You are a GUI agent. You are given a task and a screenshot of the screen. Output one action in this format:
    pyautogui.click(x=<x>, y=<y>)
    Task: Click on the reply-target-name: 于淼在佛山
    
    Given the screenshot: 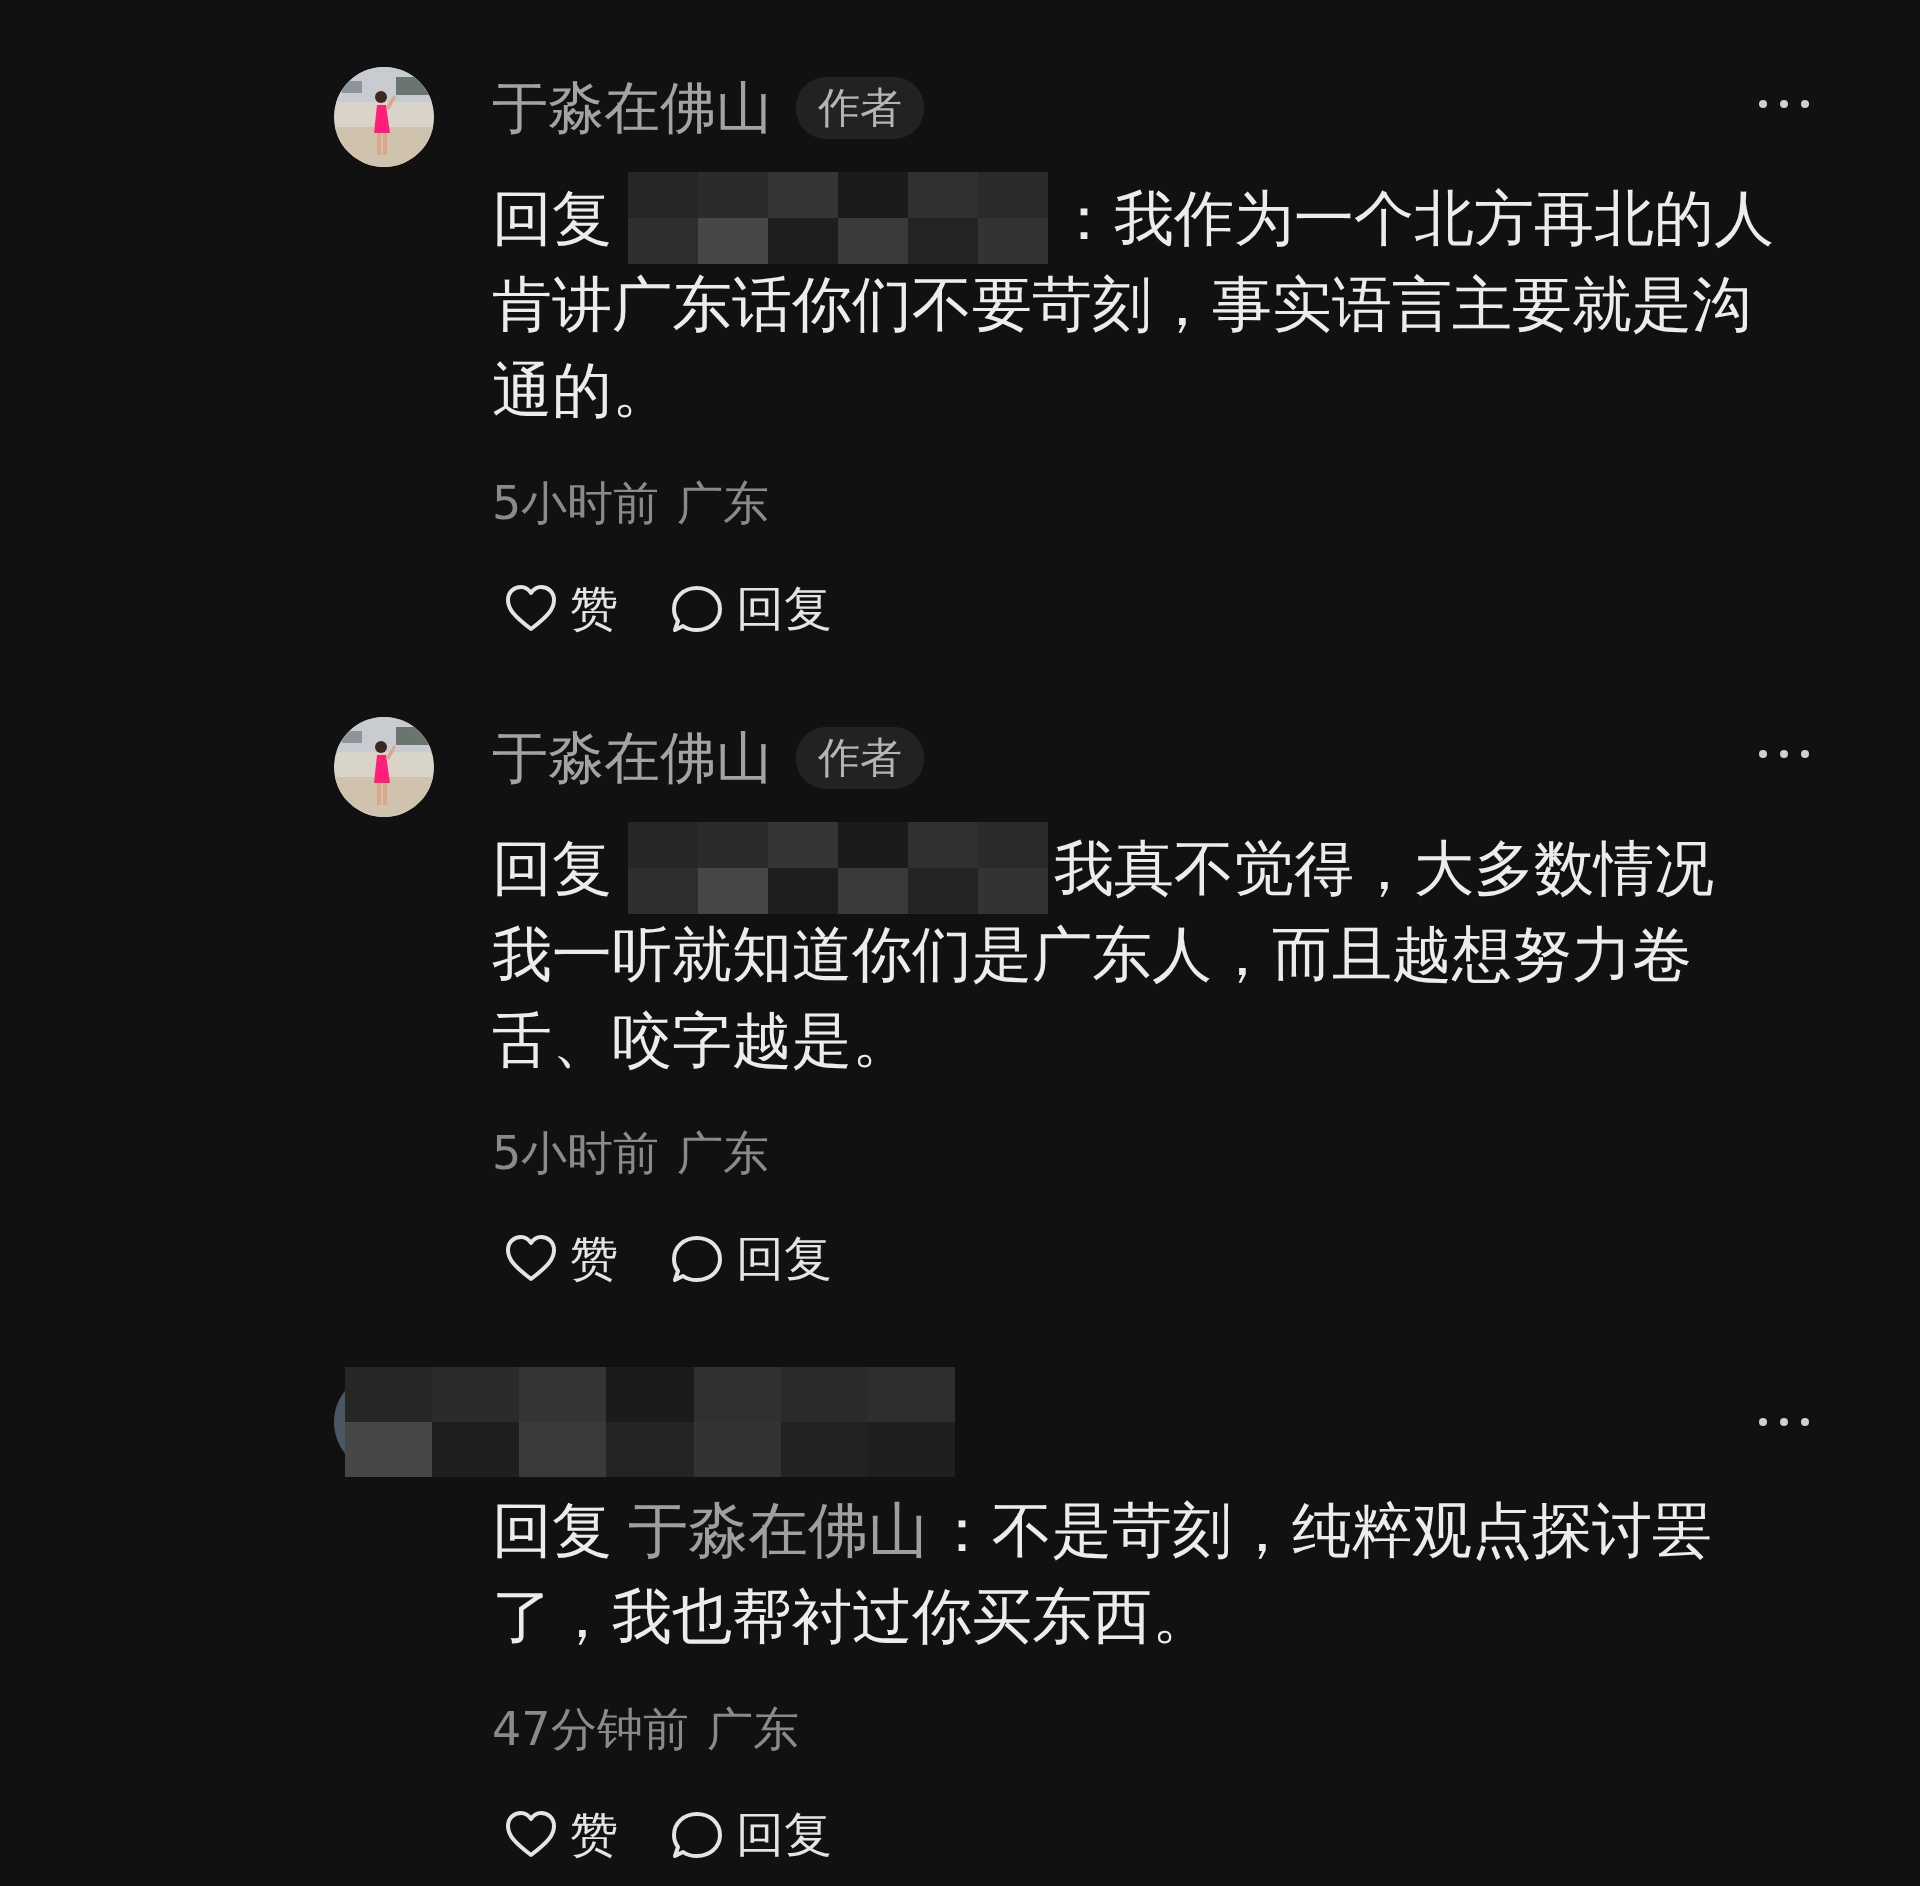 What is the action you would take?
    pyautogui.click(x=778, y=1530)
    